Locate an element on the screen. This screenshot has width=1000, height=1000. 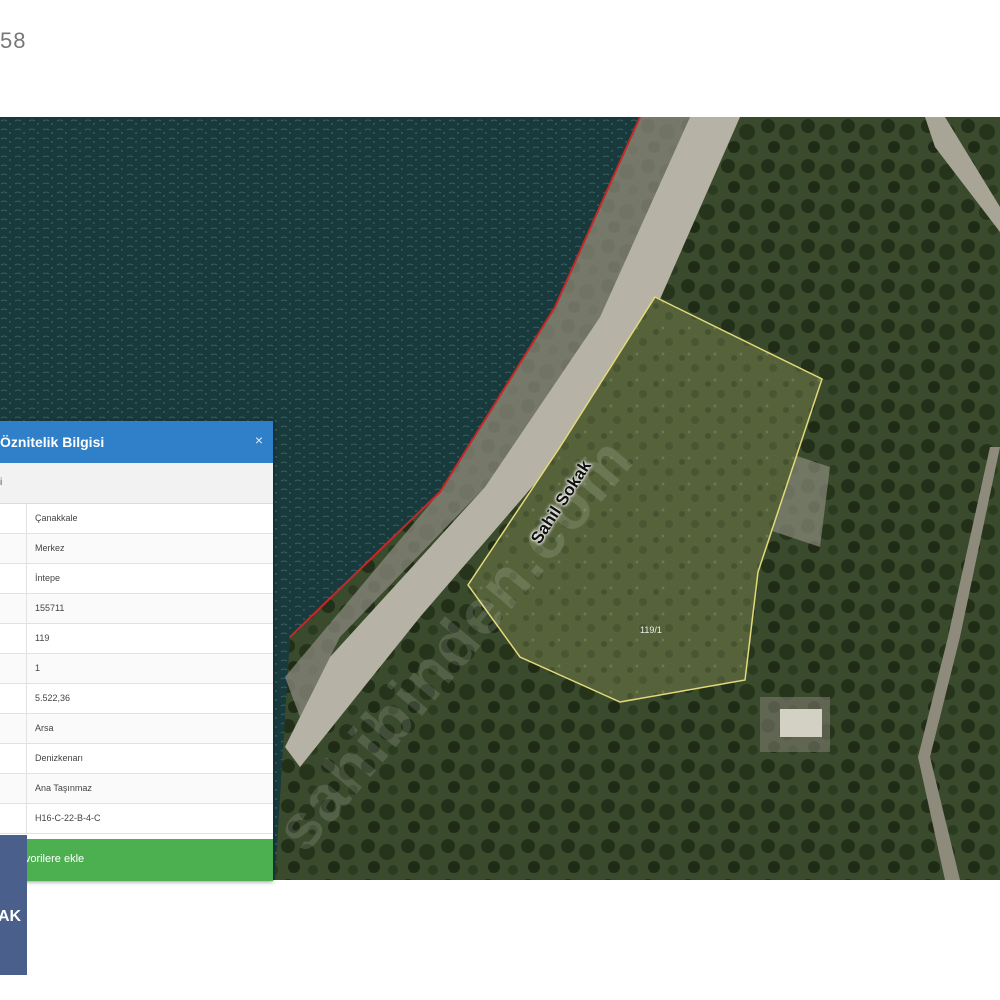
attribute-value: Ana Taşınmaz is located at coordinates (63, 788).